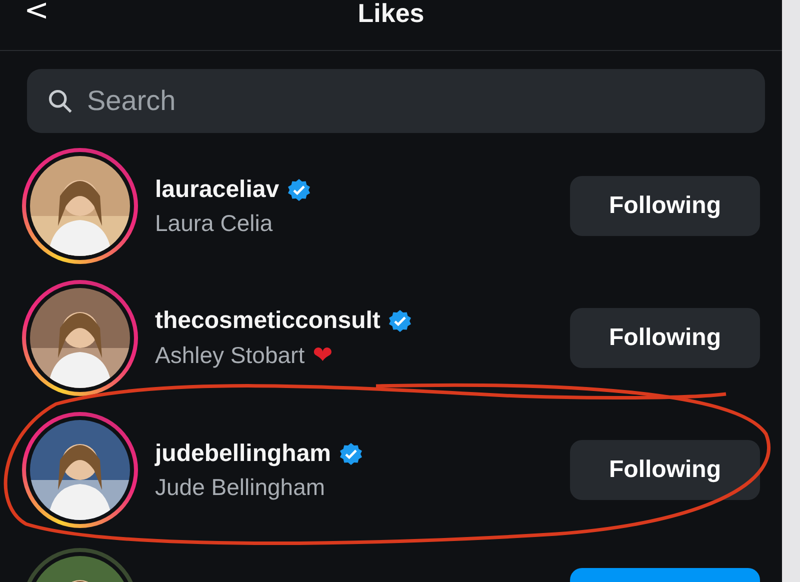 This screenshot has width=800, height=582. Describe the element at coordinates (214, 223) in the screenshot. I see `full-name: Laura Celia` at that location.